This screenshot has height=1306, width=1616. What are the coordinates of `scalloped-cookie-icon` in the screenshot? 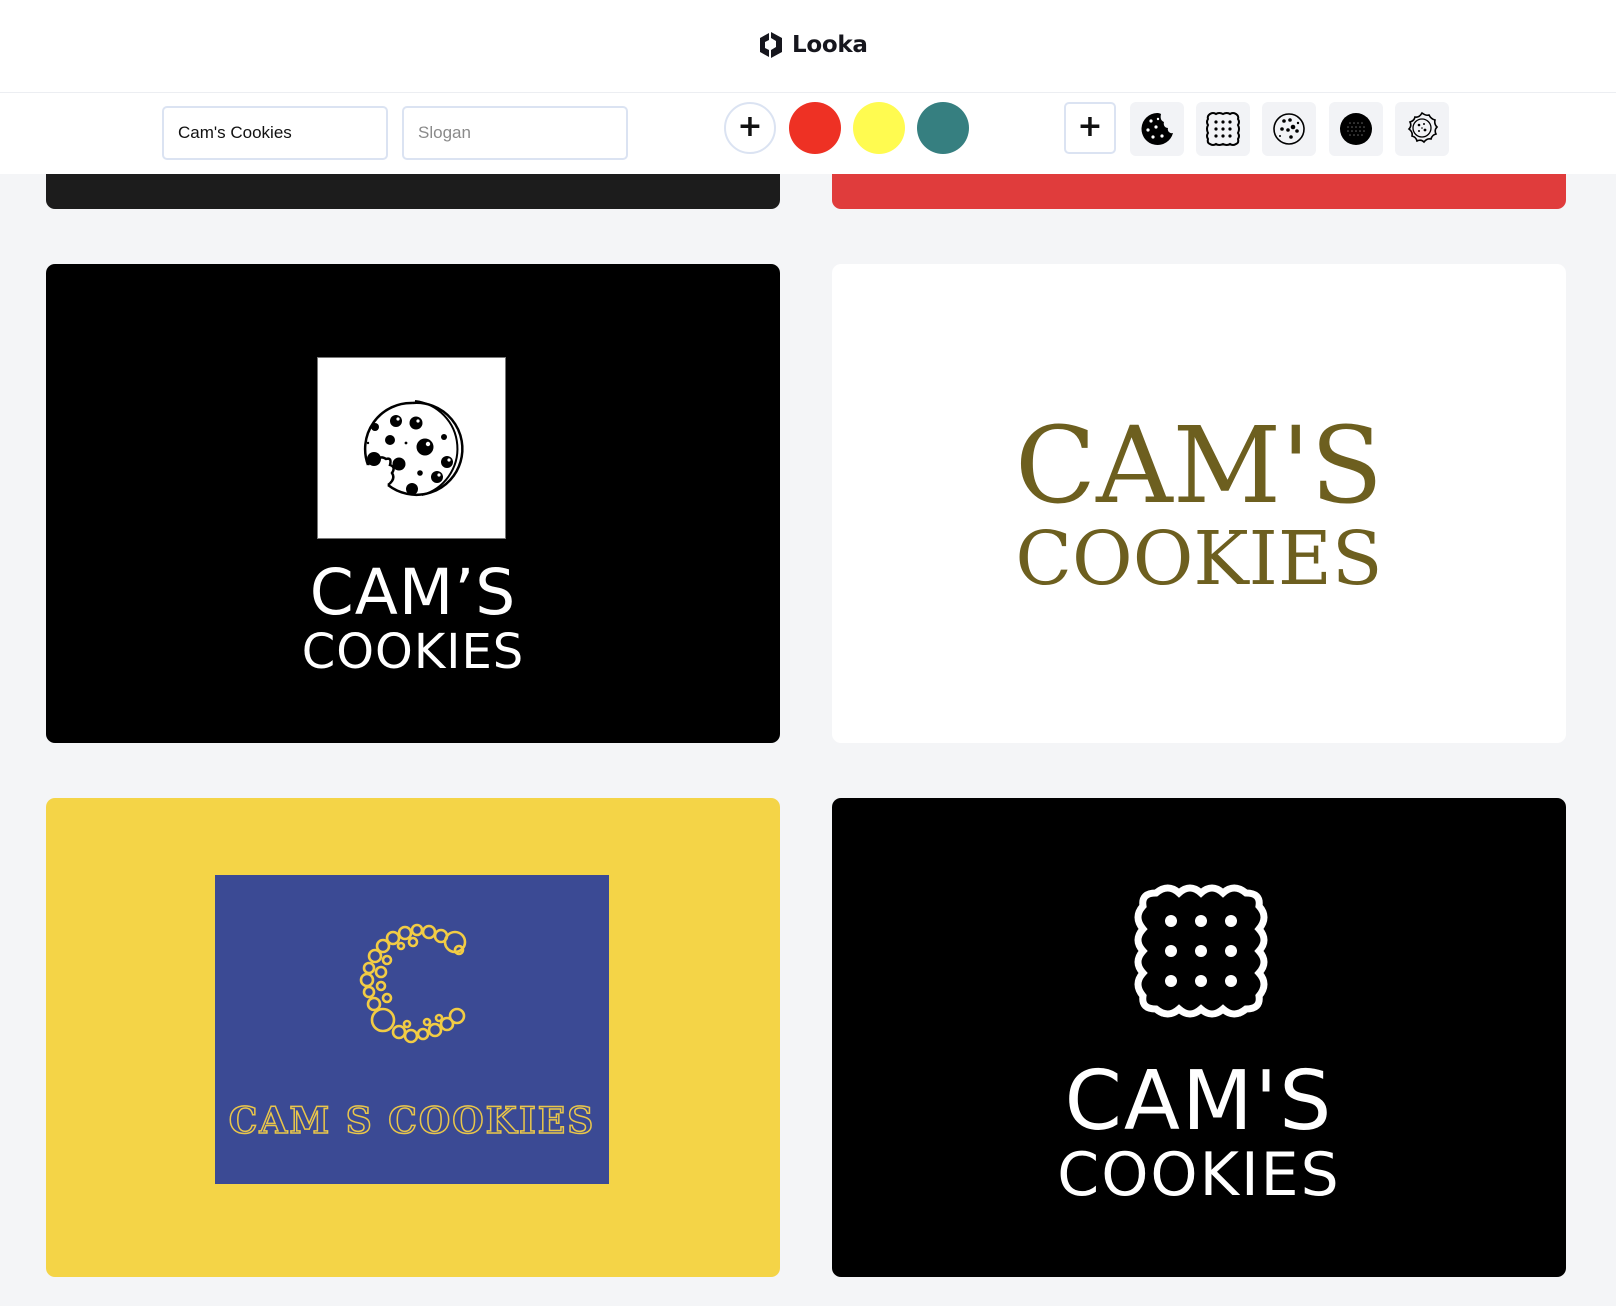 It's located at (1423, 127).